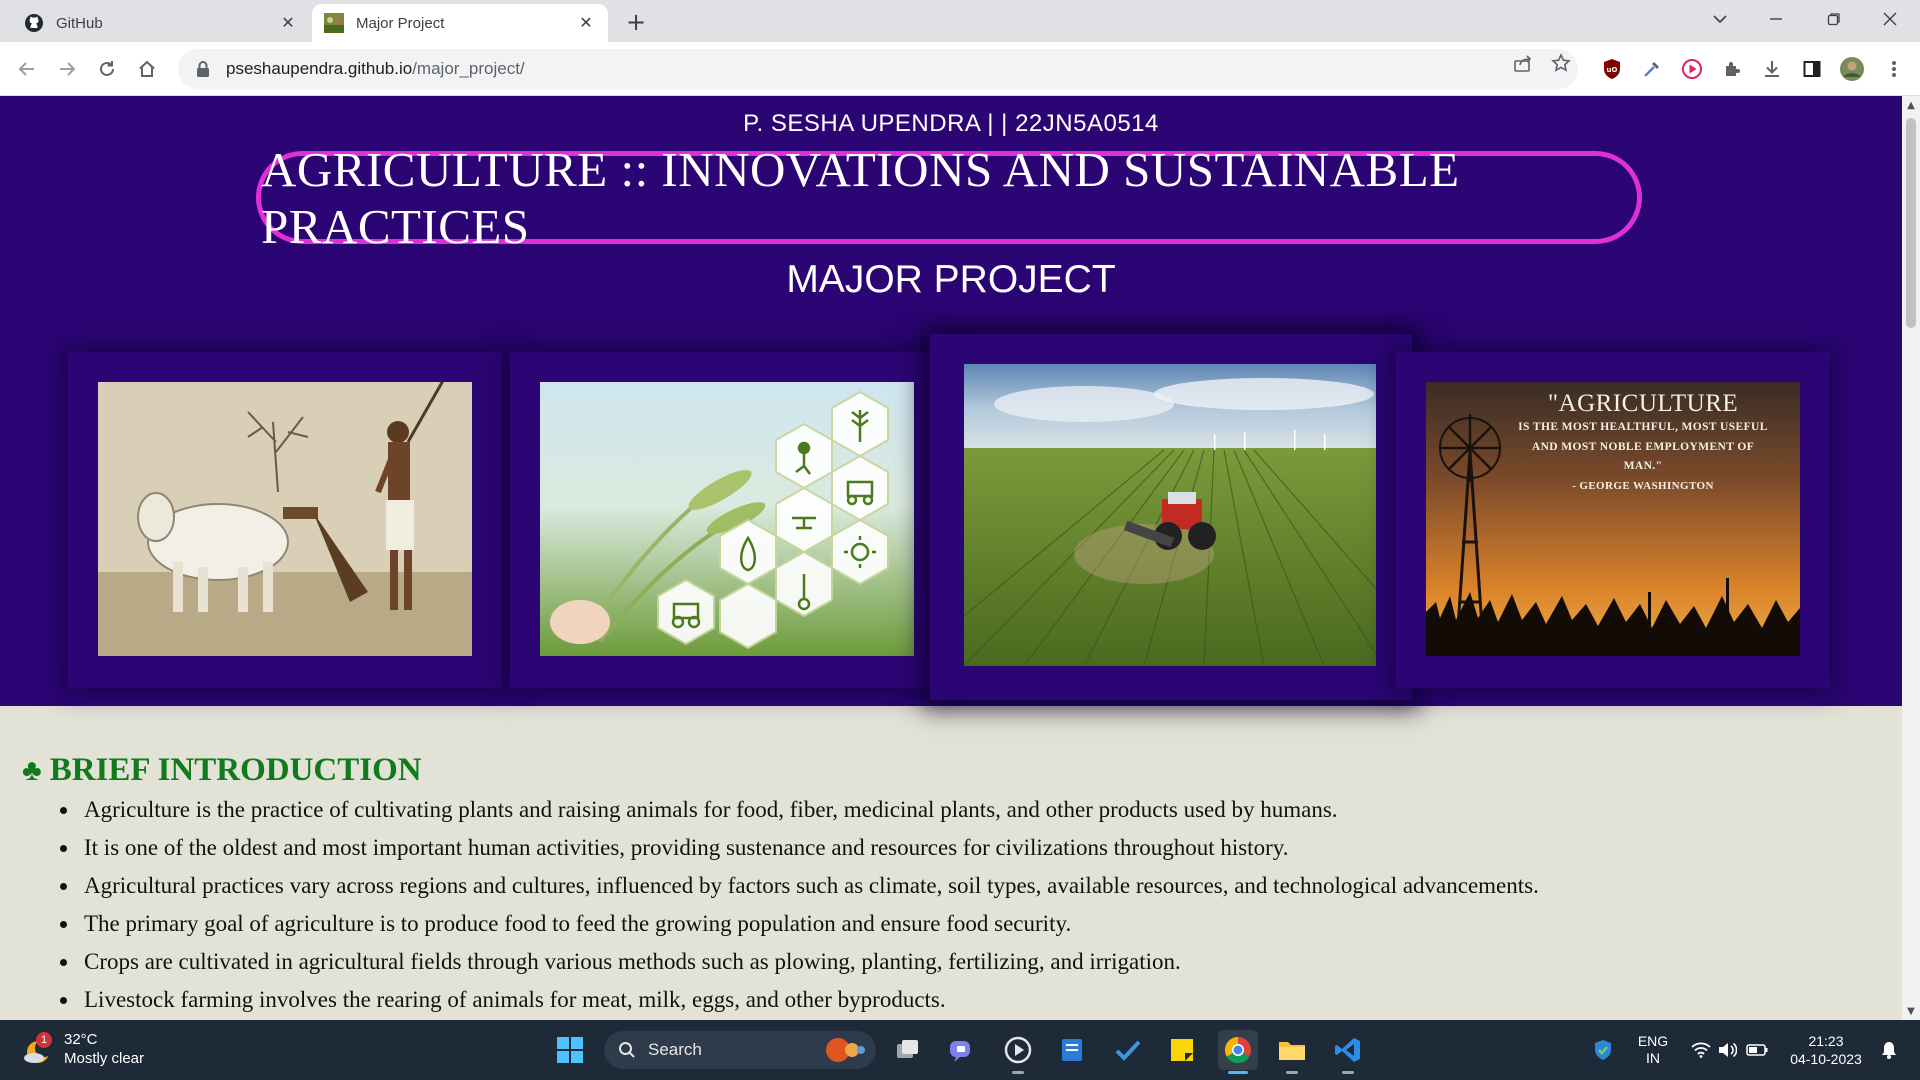 This screenshot has height=1080, width=1920. I want to click on battery-icon, so click(1757, 1050).